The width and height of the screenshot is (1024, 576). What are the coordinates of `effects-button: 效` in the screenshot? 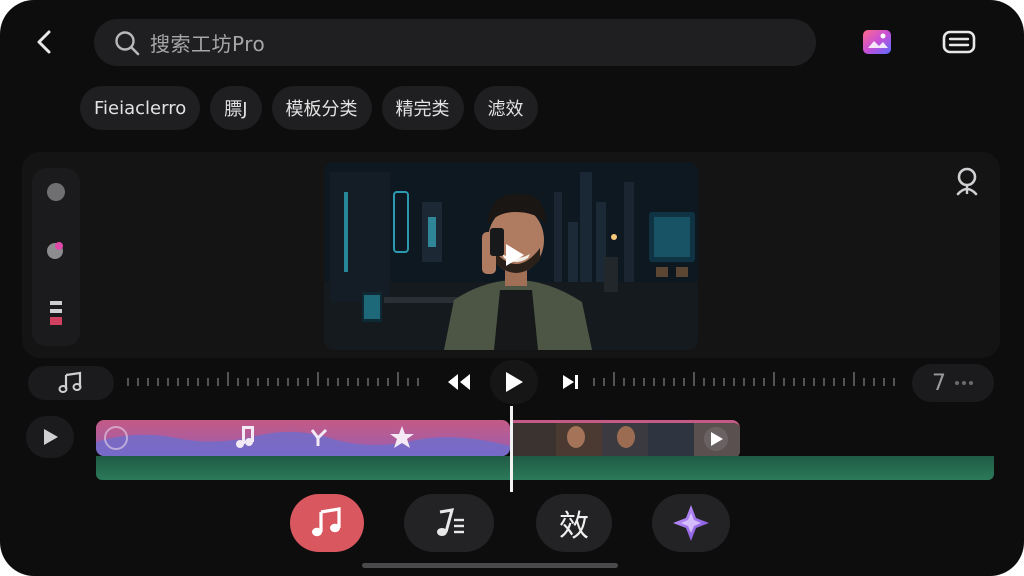 It's located at (574, 523).